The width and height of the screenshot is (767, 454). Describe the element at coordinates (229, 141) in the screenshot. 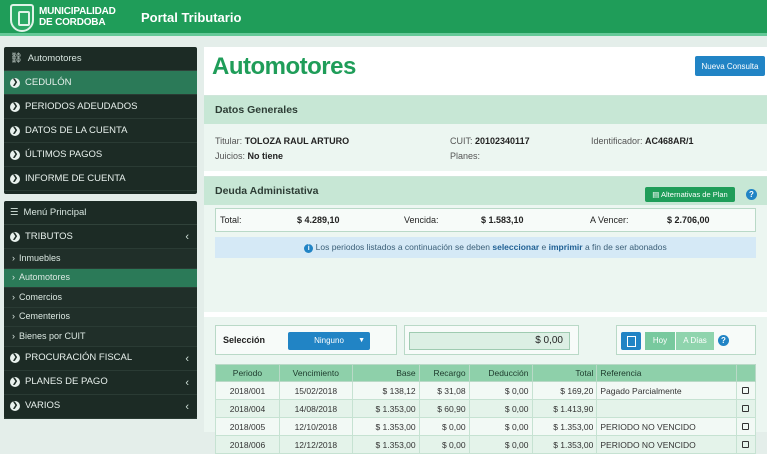

I see `field-label: Titular:` at that location.